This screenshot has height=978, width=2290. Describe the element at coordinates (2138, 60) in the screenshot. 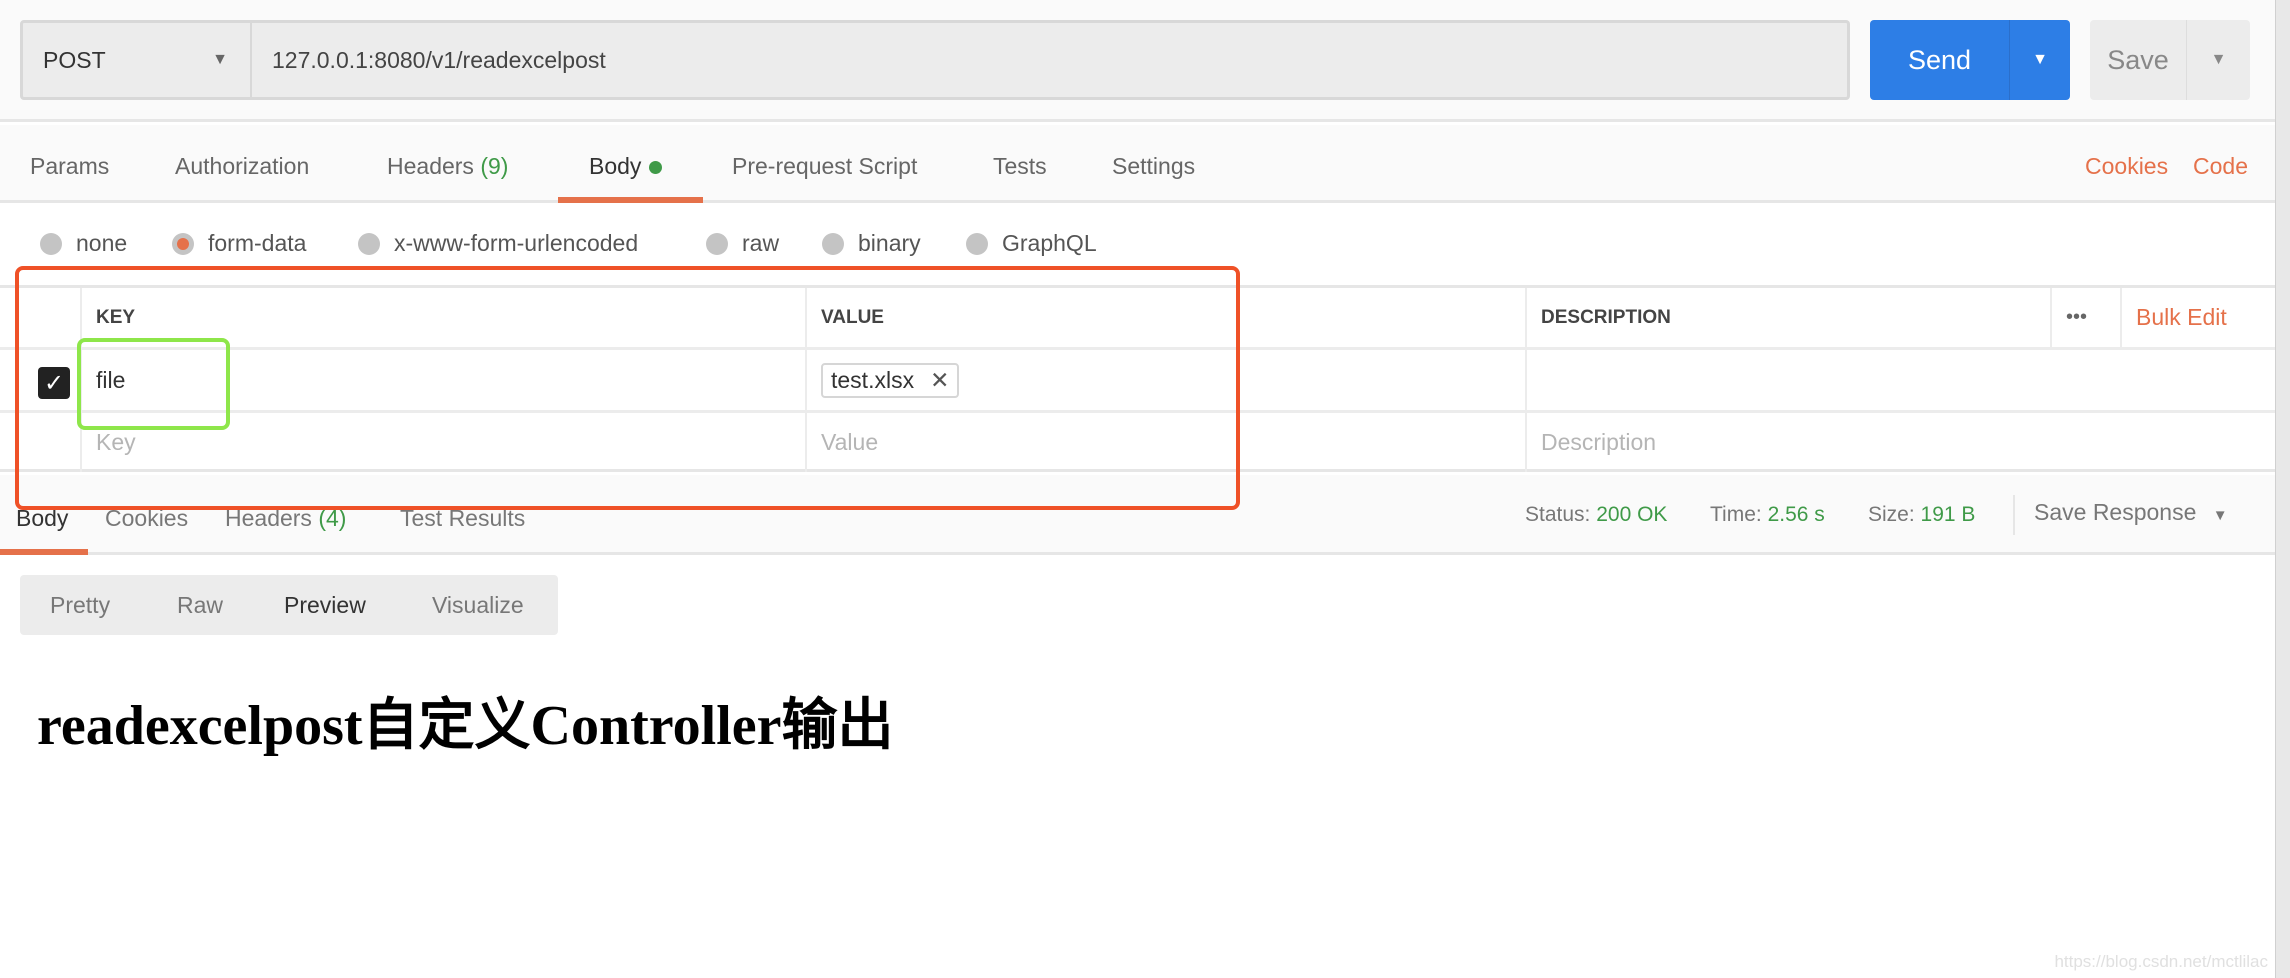

I see `save-label: Save` at that location.